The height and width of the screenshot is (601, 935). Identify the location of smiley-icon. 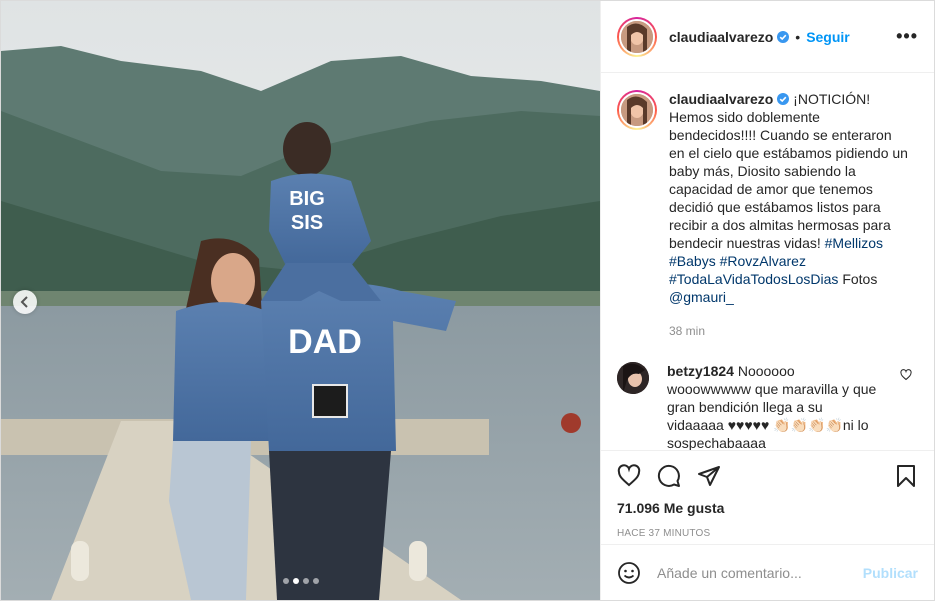
(629, 572).